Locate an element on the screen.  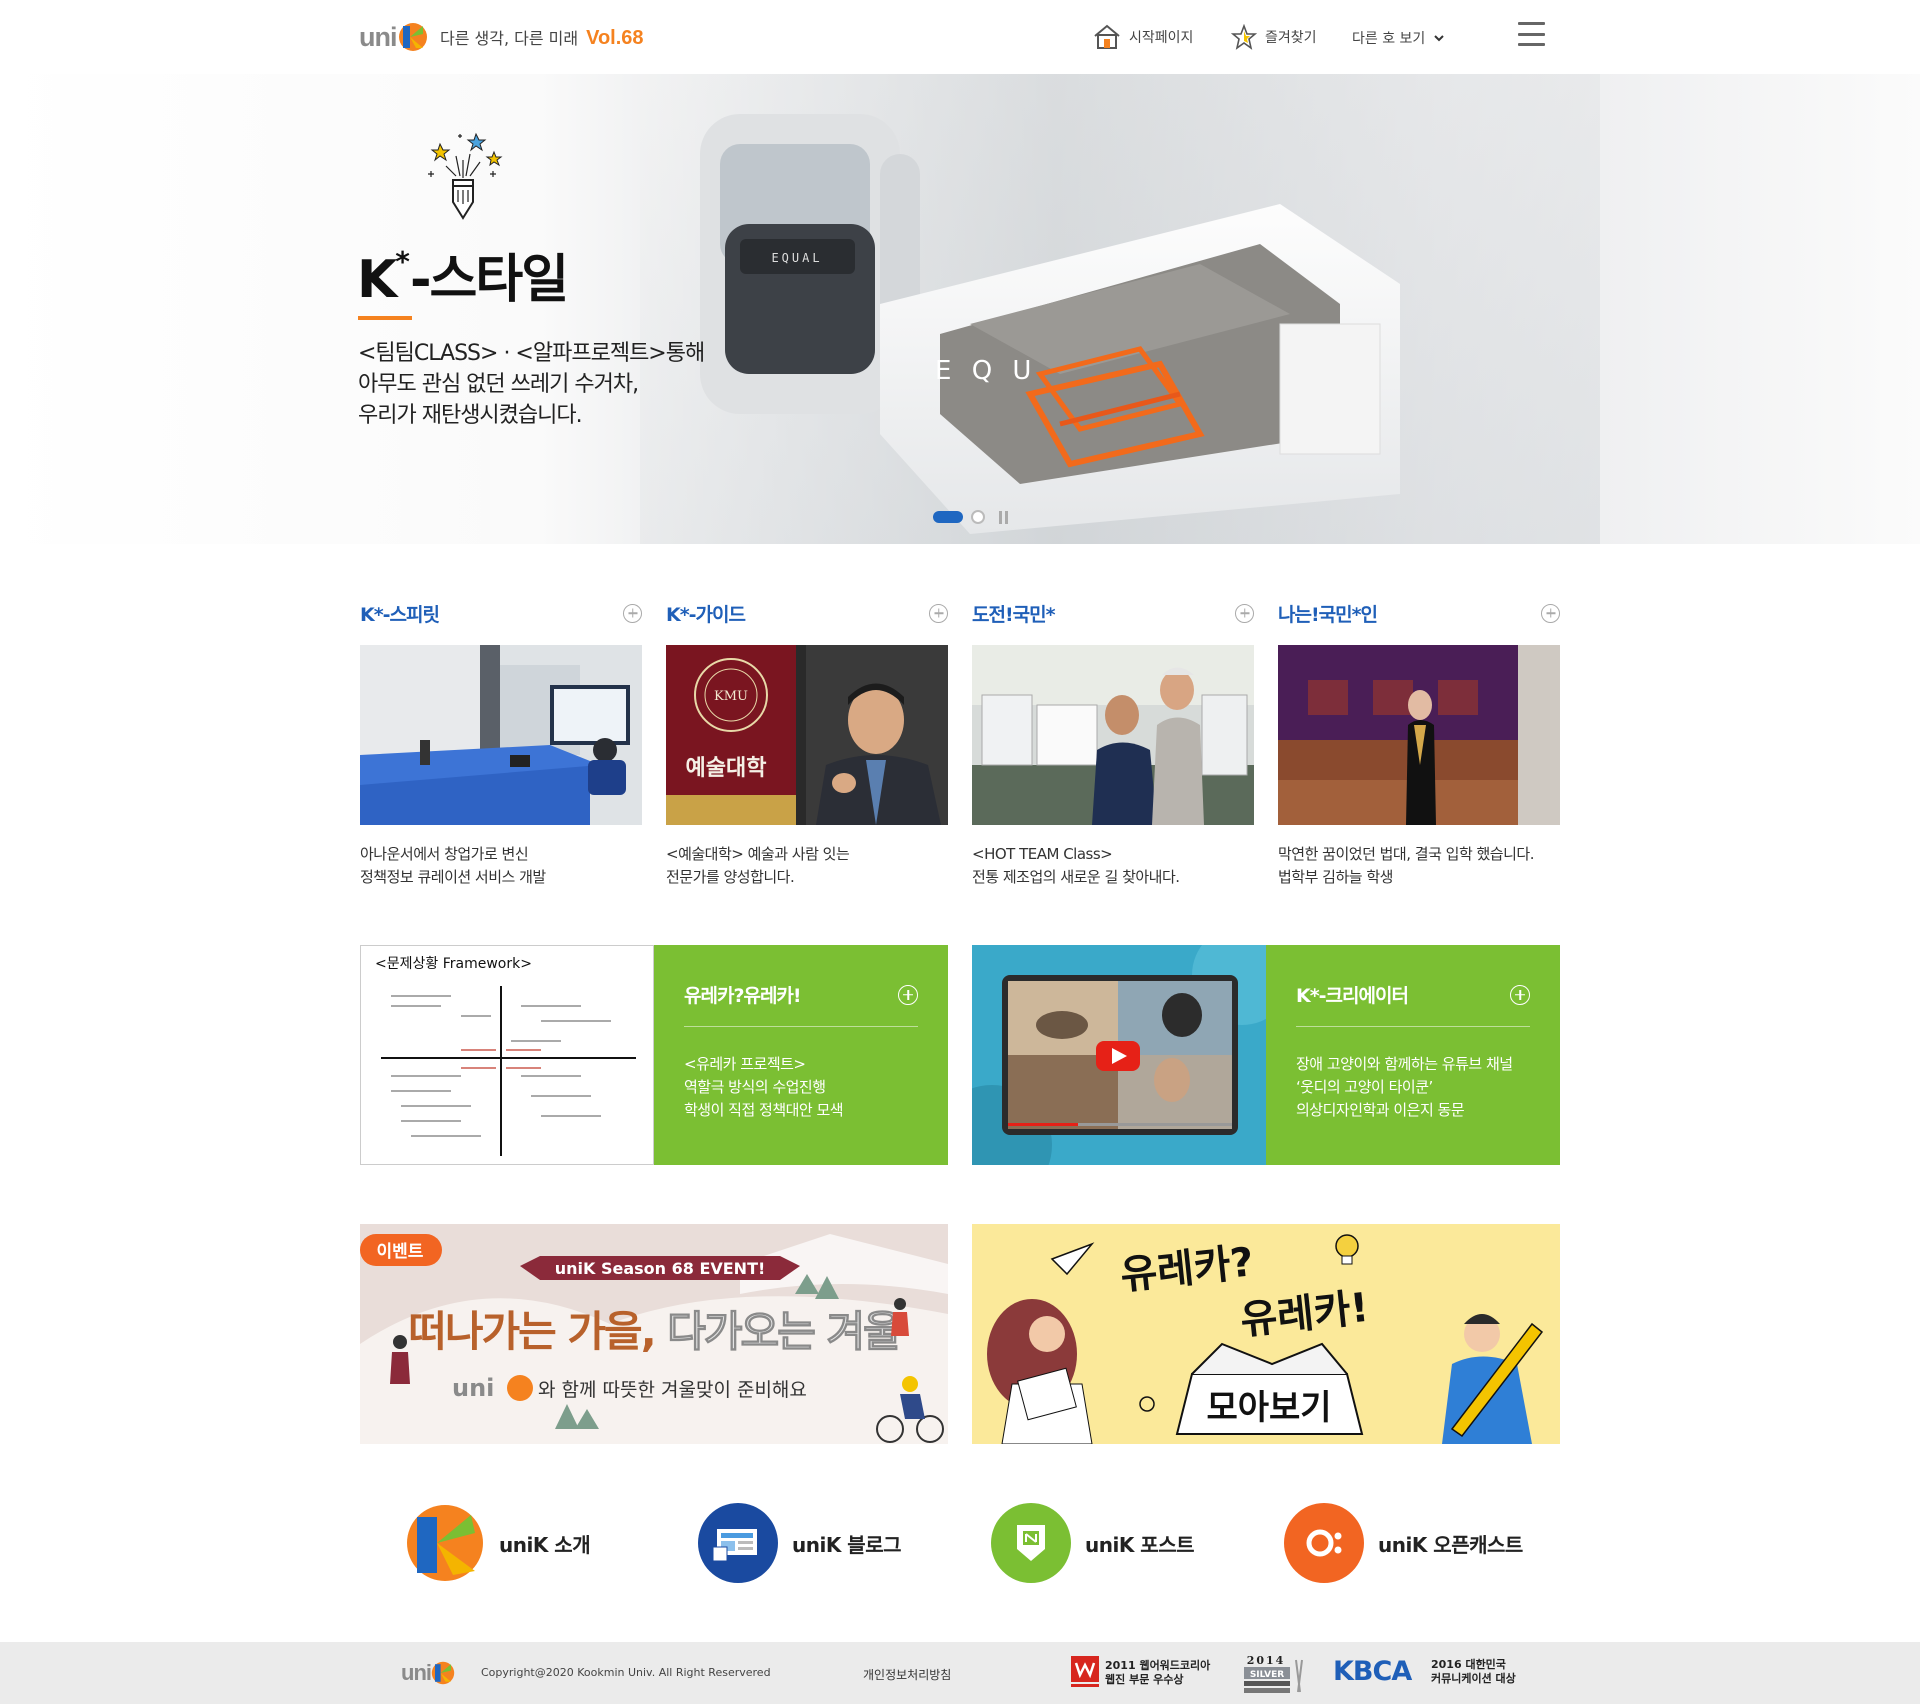
card-k-spirit: K*-스피릿 아나운서에서 창업가로 변신 정책정보 큐레이션 서비스 개발 is located at coordinates (501, 743).